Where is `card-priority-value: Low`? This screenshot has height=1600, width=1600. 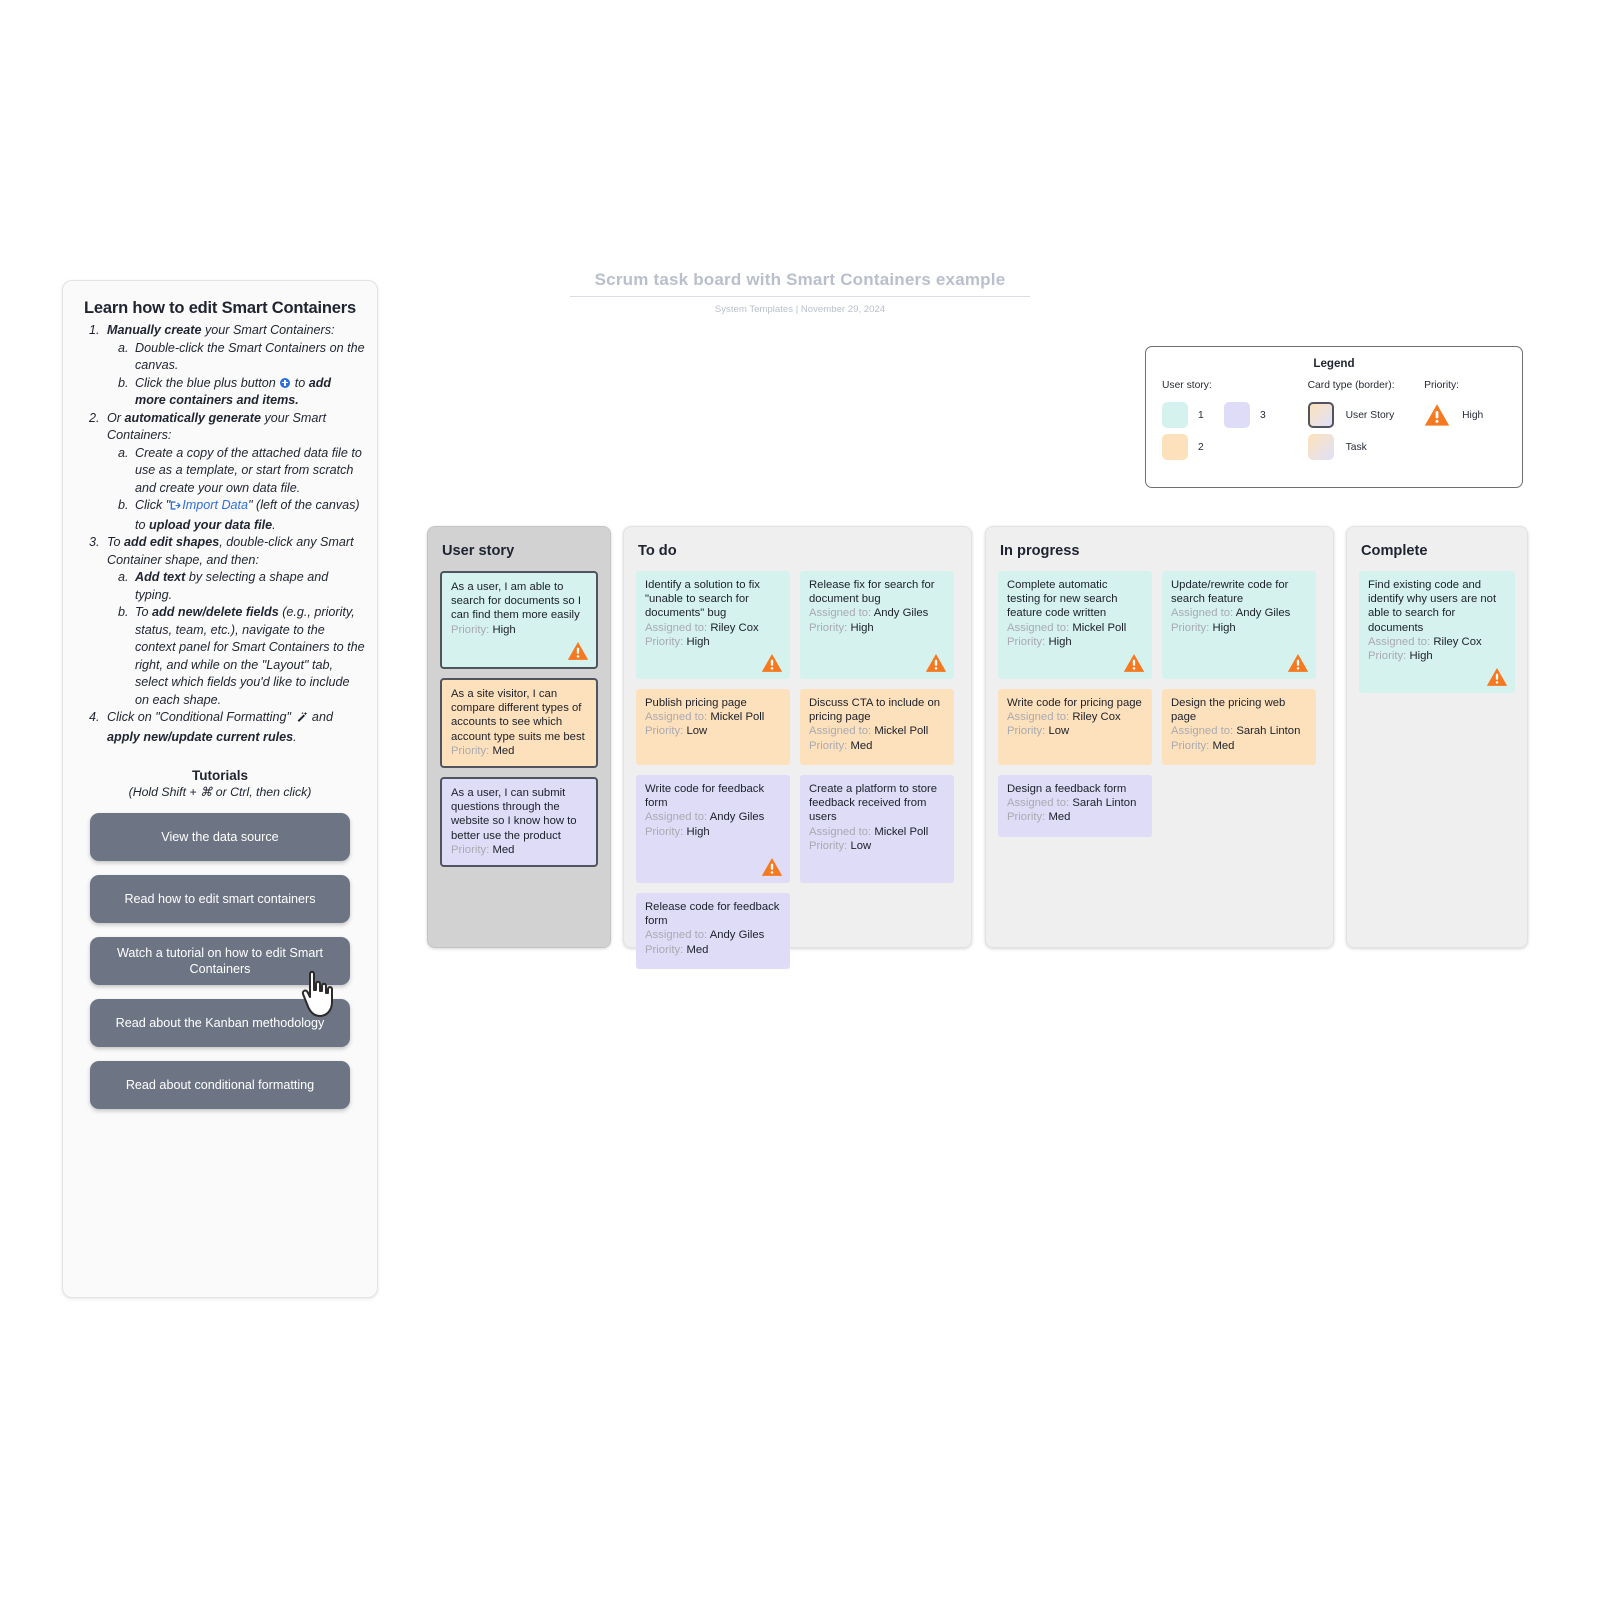 card-priority-value: Low is located at coordinates (697, 731).